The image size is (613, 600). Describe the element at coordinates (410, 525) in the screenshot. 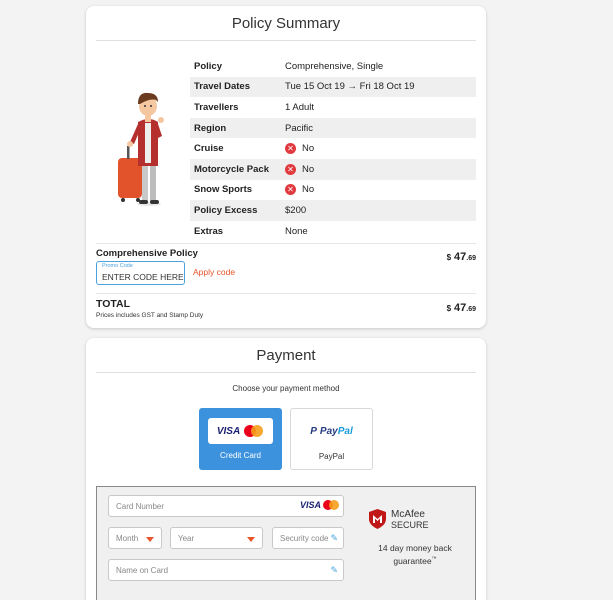

I see `mcafee-secure-label: SECURE` at that location.